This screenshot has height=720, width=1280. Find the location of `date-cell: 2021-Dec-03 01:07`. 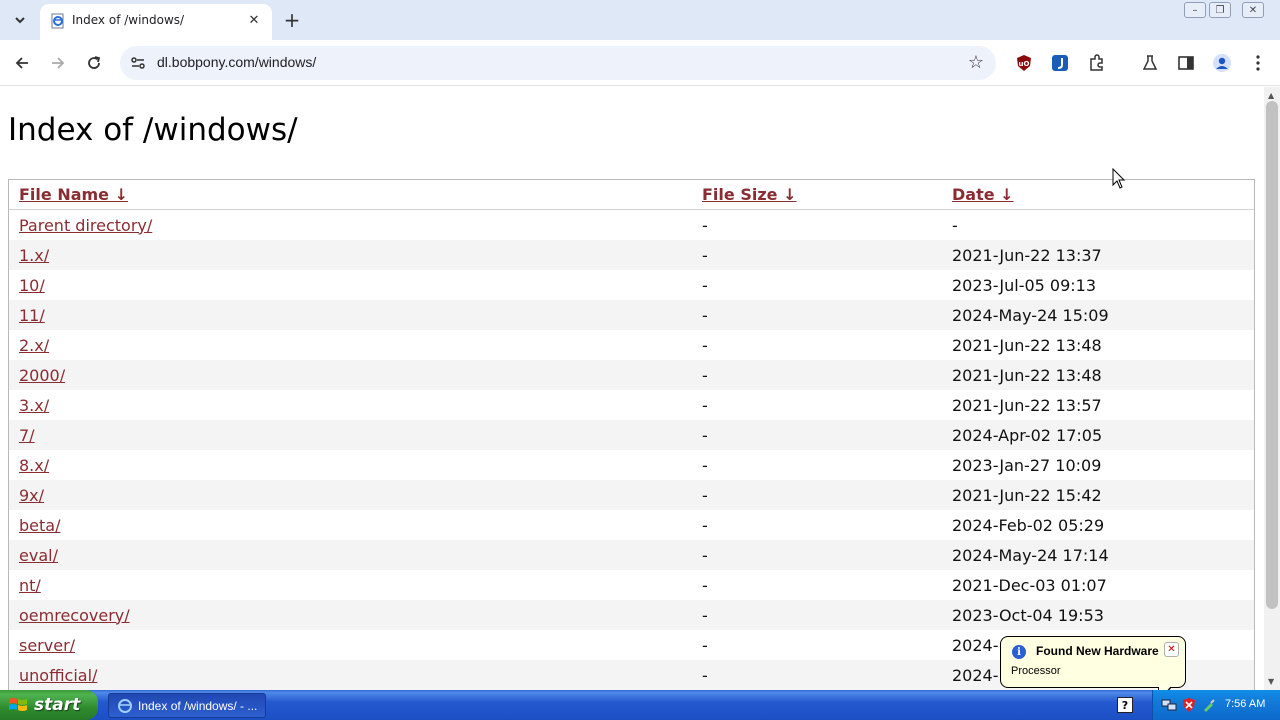

date-cell: 2021-Dec-03 01:07 is located at coordinates (1097, 585).